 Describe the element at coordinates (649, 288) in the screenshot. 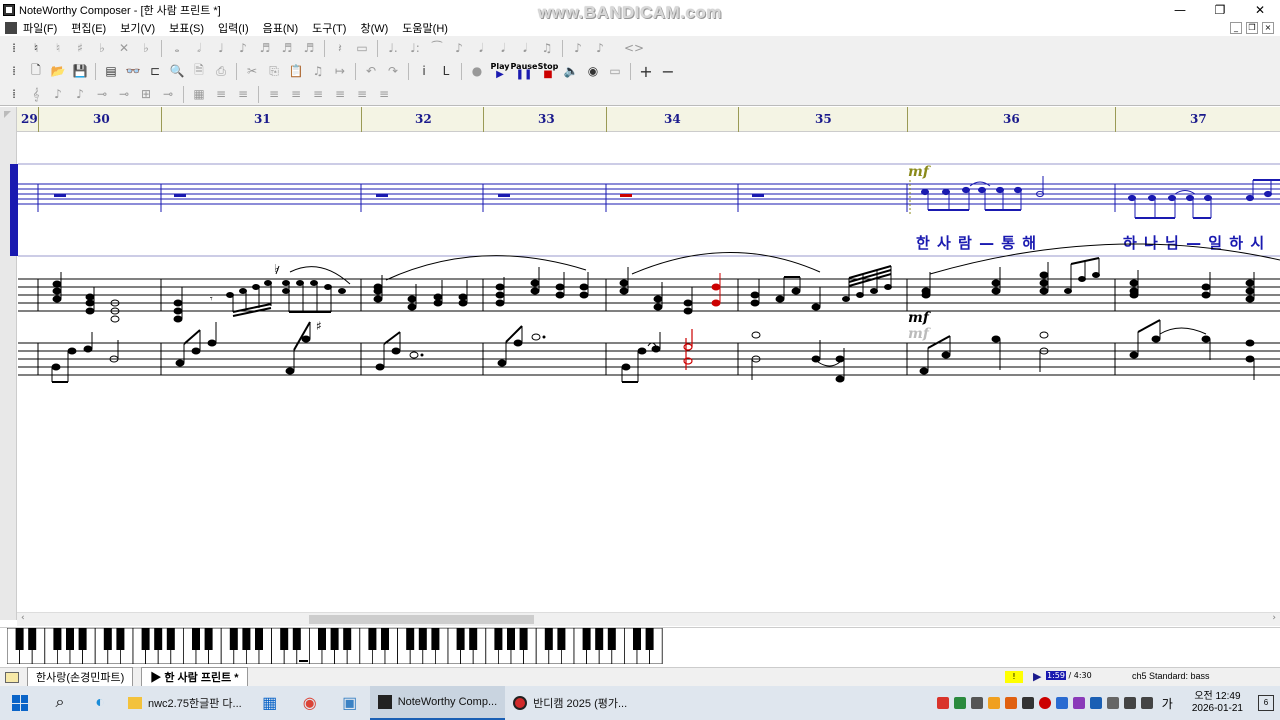

I see `piano-treble-staff: ♭ 𝄾 ♯` at that location.